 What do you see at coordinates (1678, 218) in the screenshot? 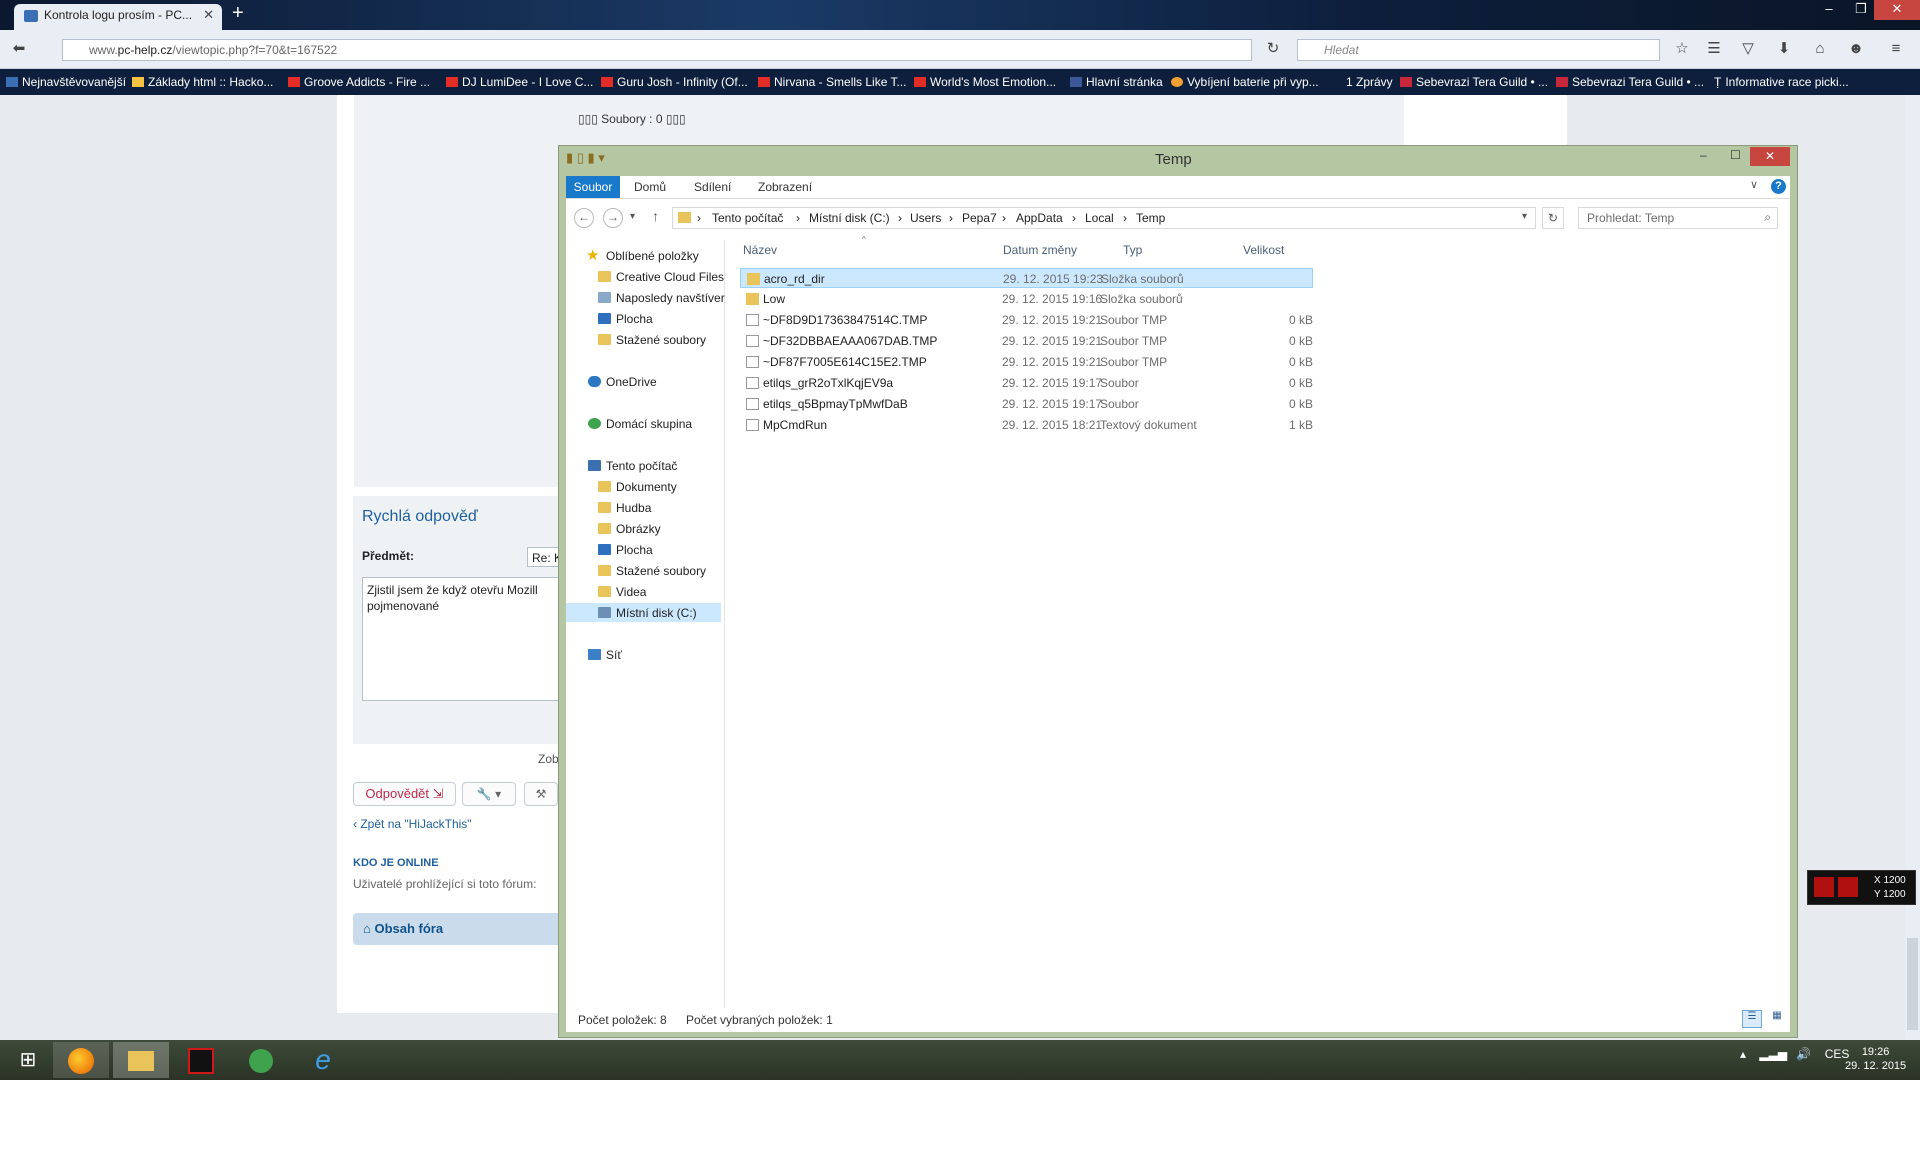
I see `explorer-search-input: Prohledat: Temp ⌕` at bounding box center [1678, 218].